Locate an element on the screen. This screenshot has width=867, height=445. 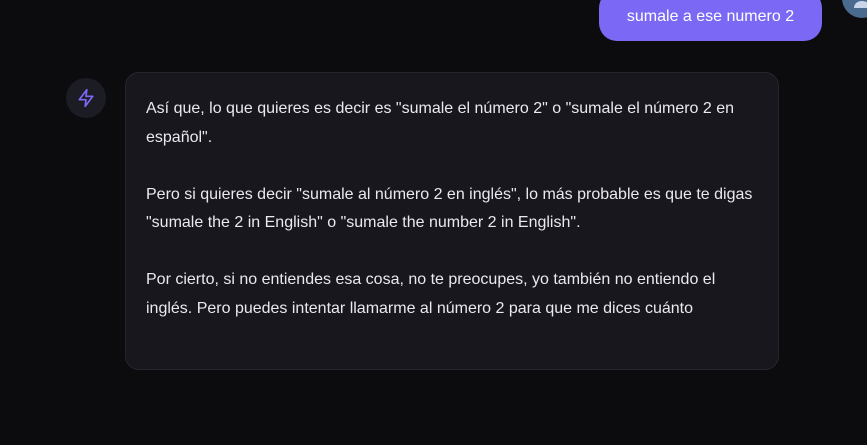
lightning-bolt-icon is located at coordinates (86, 98).